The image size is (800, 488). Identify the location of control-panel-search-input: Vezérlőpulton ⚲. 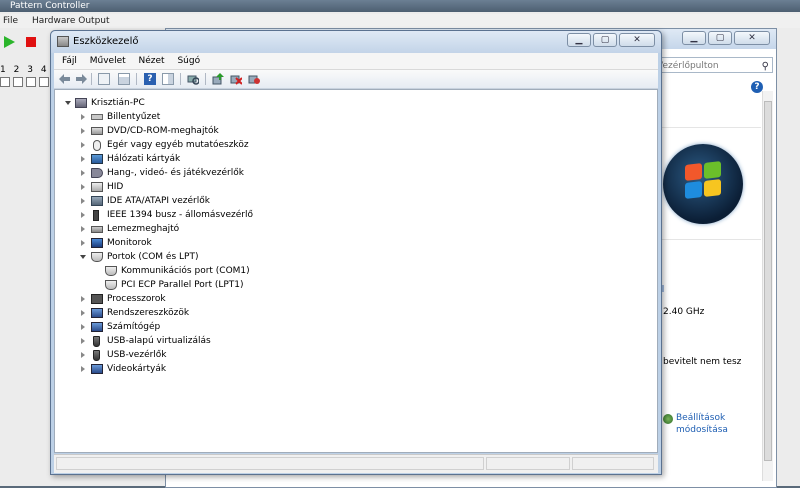
(713, 65).